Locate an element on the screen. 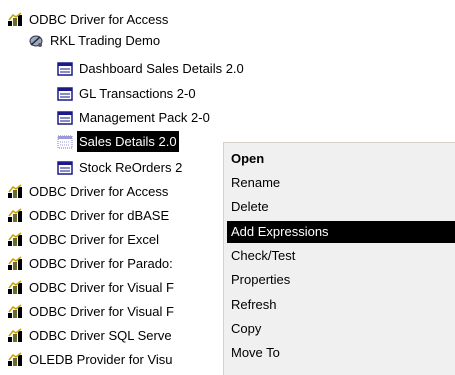 The width and height of the screenshot is (455, 375). tree-item-stock-reorders: Stock ReOrders 2 is located at coordinates (140, 167).